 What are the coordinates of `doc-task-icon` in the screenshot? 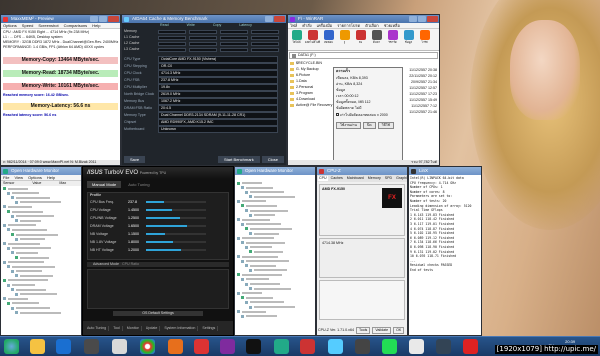 It's located at (416, 346).